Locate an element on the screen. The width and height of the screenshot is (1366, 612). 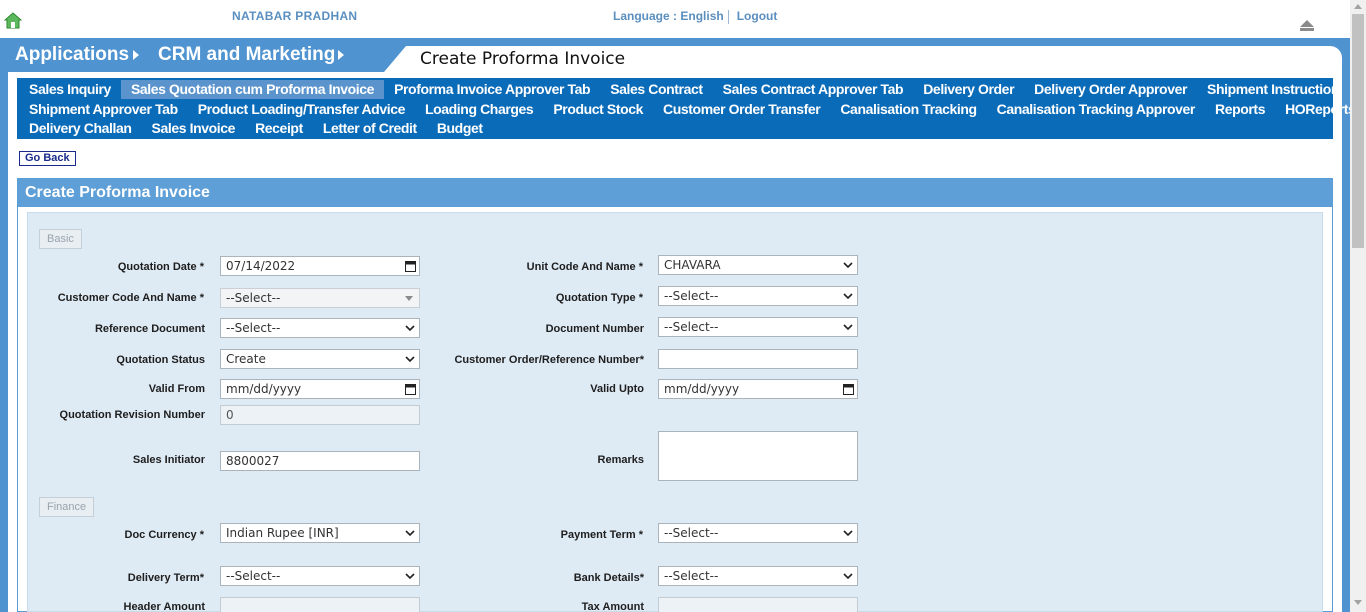
doc-currency-label: Doc Currency * is located at coordinates (164, 535).